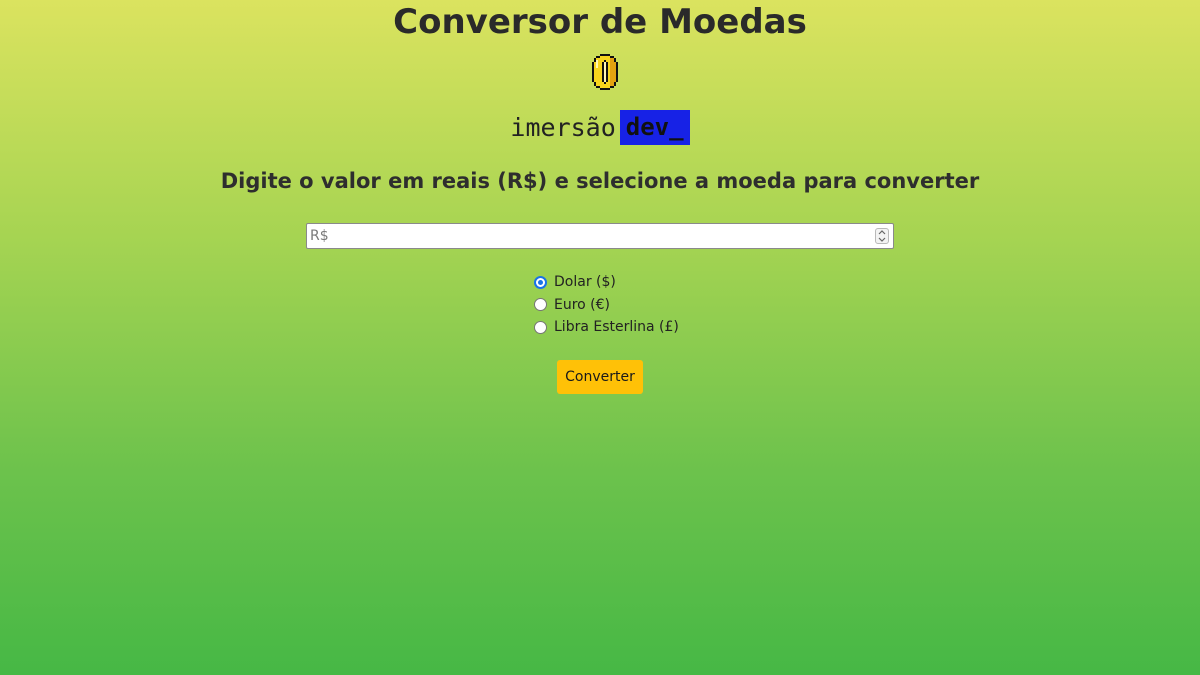 Image resolution: width=1200 pixels, height=675 pixels. Describe the element at coordinates (654, 127) in the screenshot. I see `brand-highlight: dev_` at that location.